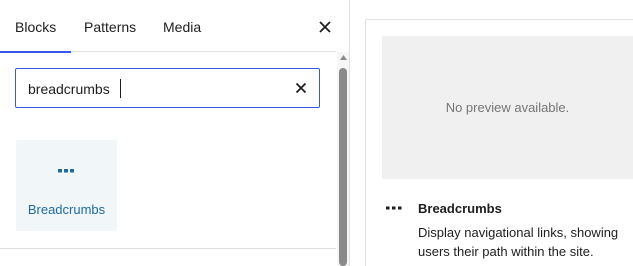 The height and width of the screenshot is (266, 633). I want to click on preview-empty-text: No preview available., so click(507, 107).